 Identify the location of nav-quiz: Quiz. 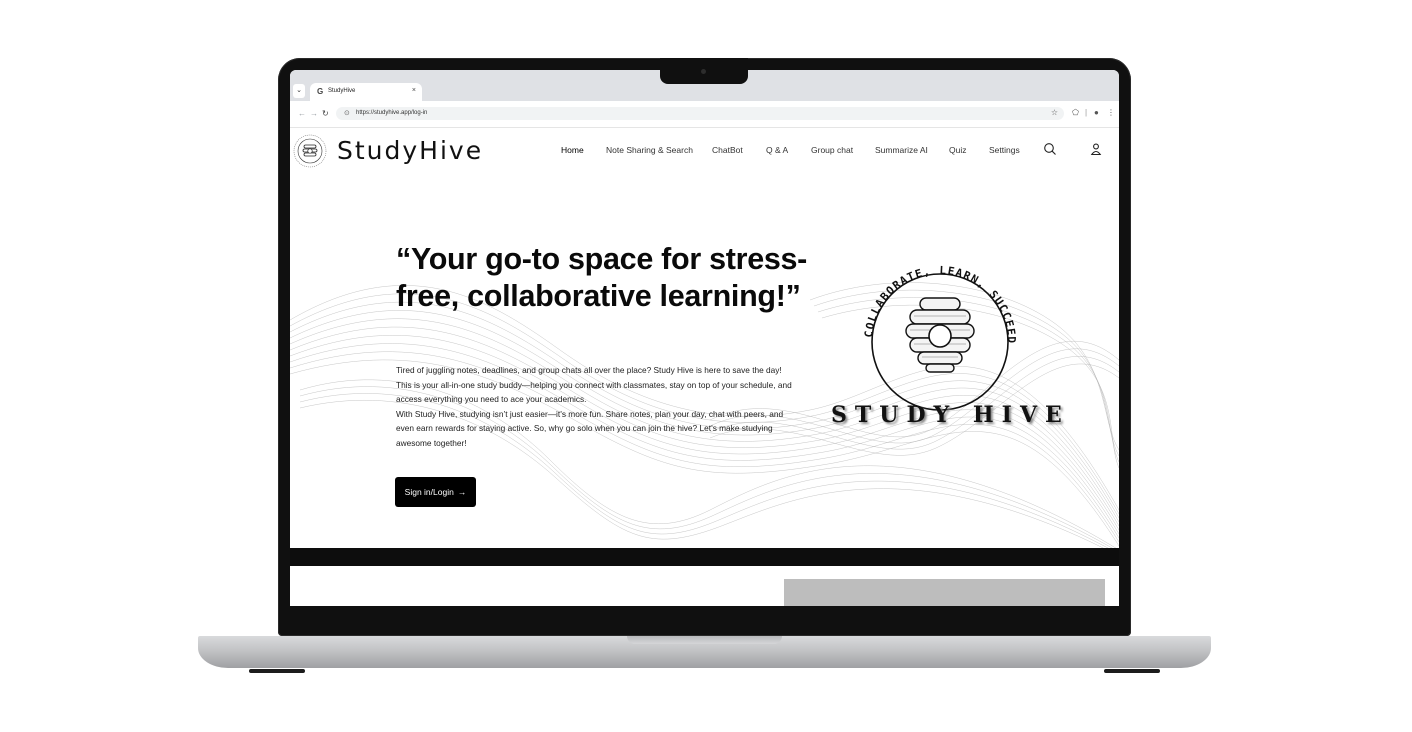
(957, 150).